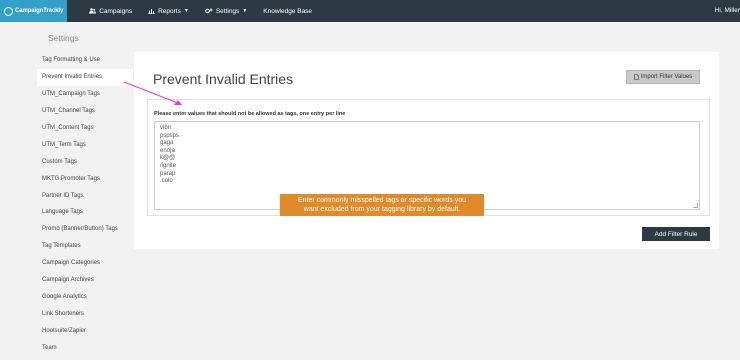 This screenshot has height=360, width=740. What do you see at coordinates (695, 205) in the screenshot?
I see `resize-grip-icon` at bounding box center [695, 205].